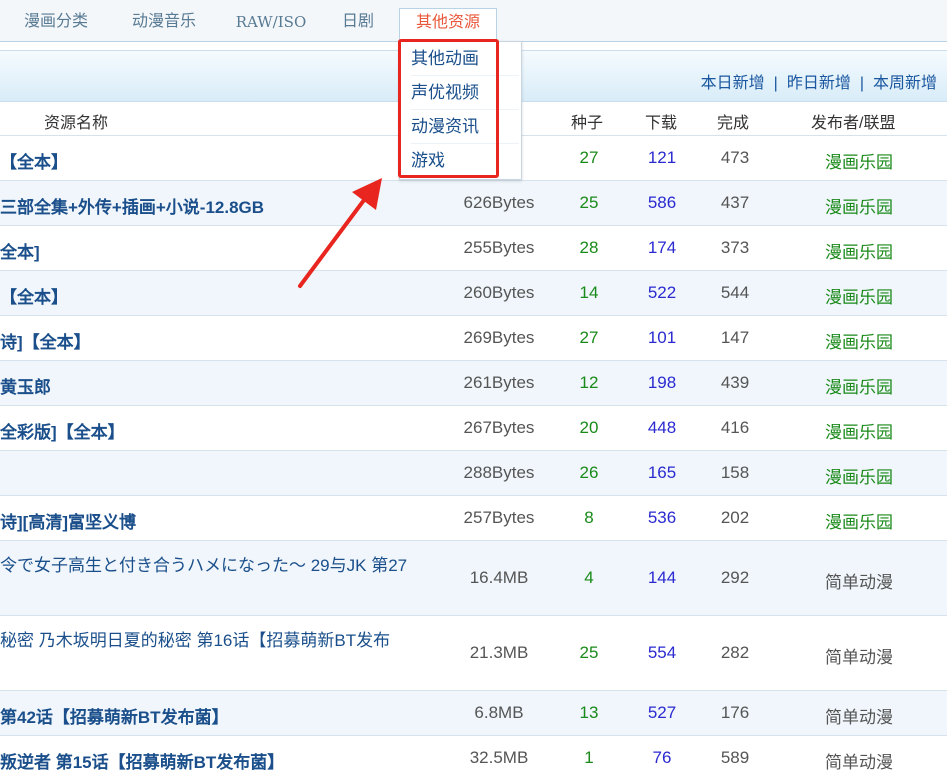  Describe the element at coordinates (499, 712) in the screenshot. I see `row-size: 6.8MB` at that location.